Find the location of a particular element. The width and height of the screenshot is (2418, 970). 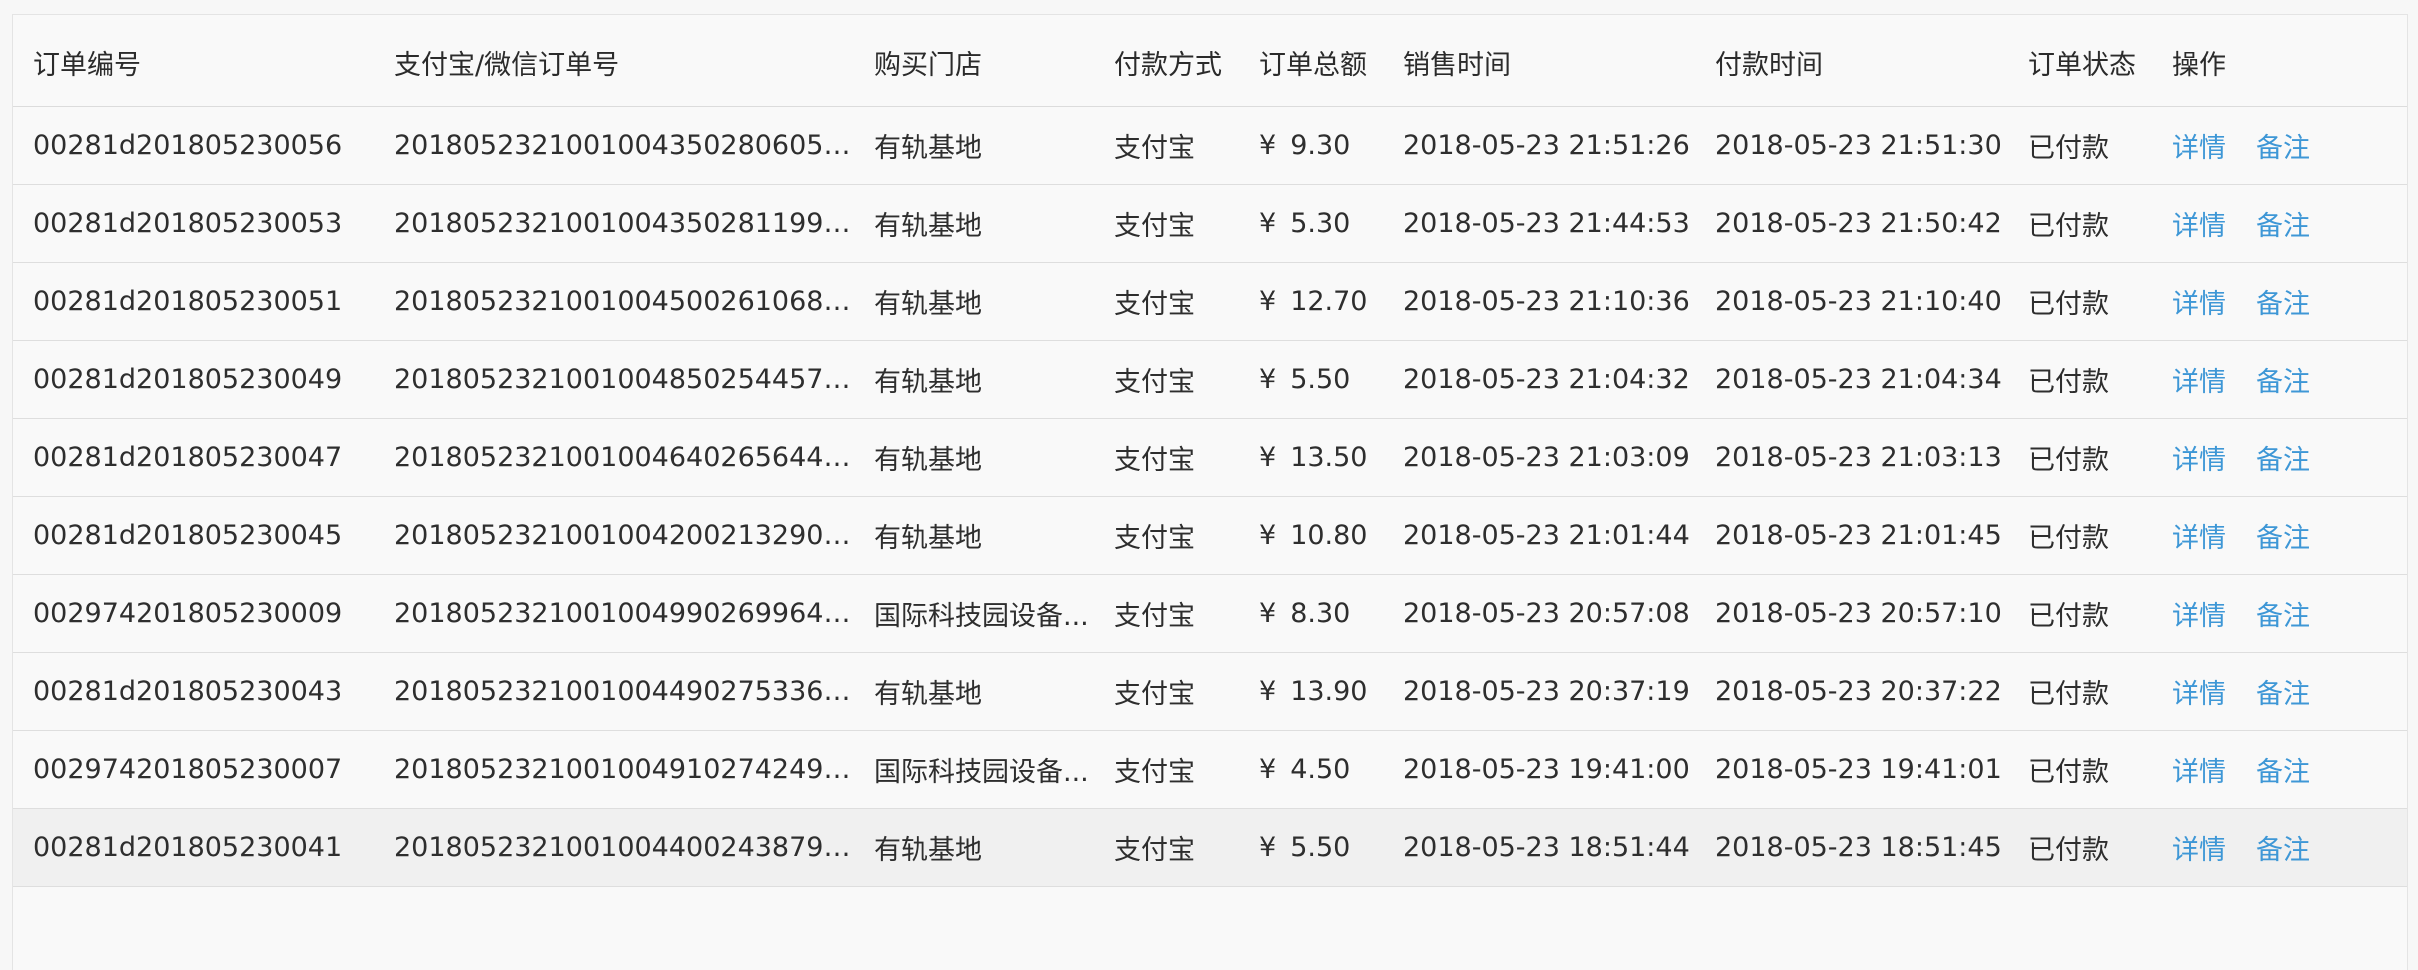

amount-value: 13.50 is located at coordinates (1329, 457).